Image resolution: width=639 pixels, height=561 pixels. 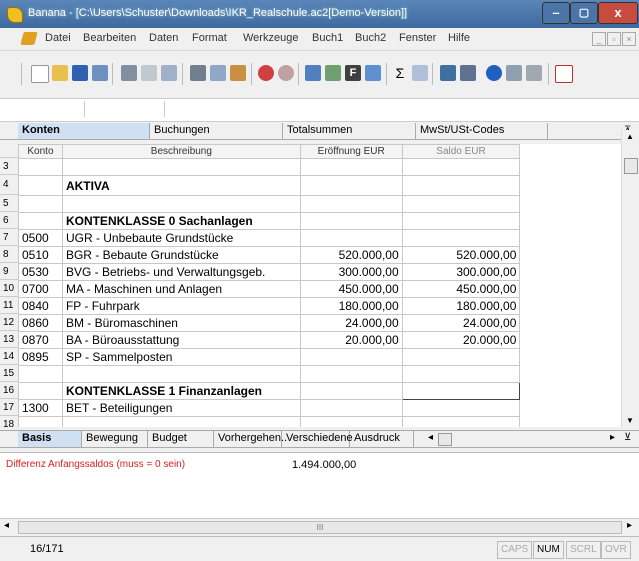 What do you see at coordinates (218, 73) in the screenshot?
I see `copy-icon` at bounding box center [218, 73].